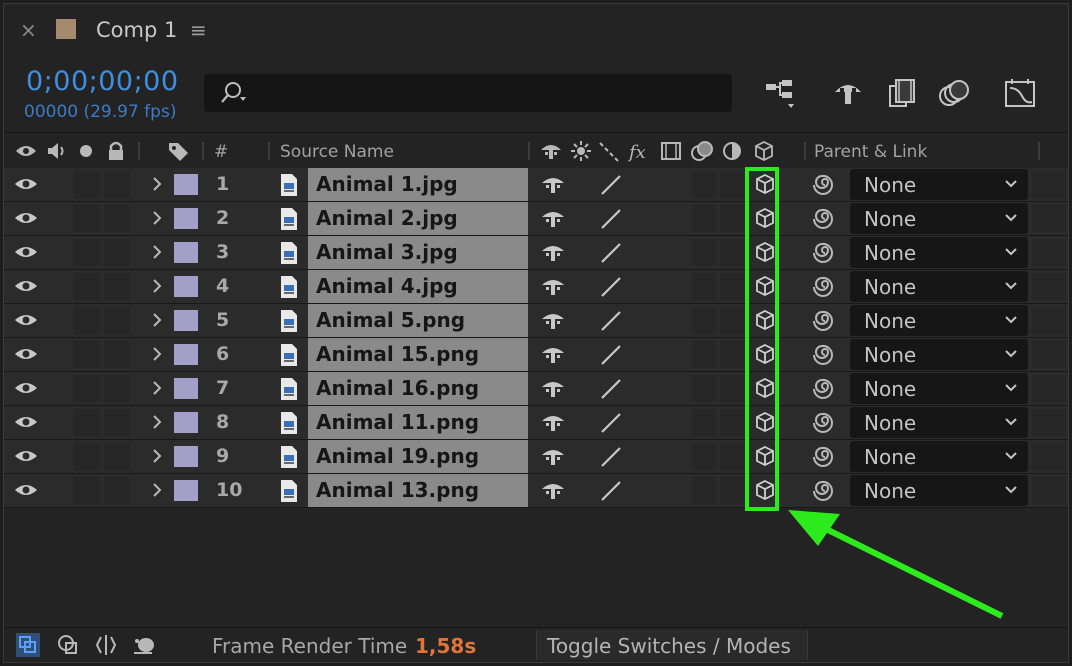 This screenshot has width=1072, height=666. I want to click on 3d-layer-icon, so click(764, 151).